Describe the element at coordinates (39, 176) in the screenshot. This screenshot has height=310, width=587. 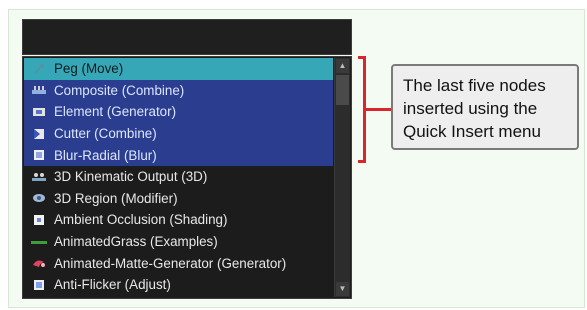
I see `kinematic-icon` at that location.